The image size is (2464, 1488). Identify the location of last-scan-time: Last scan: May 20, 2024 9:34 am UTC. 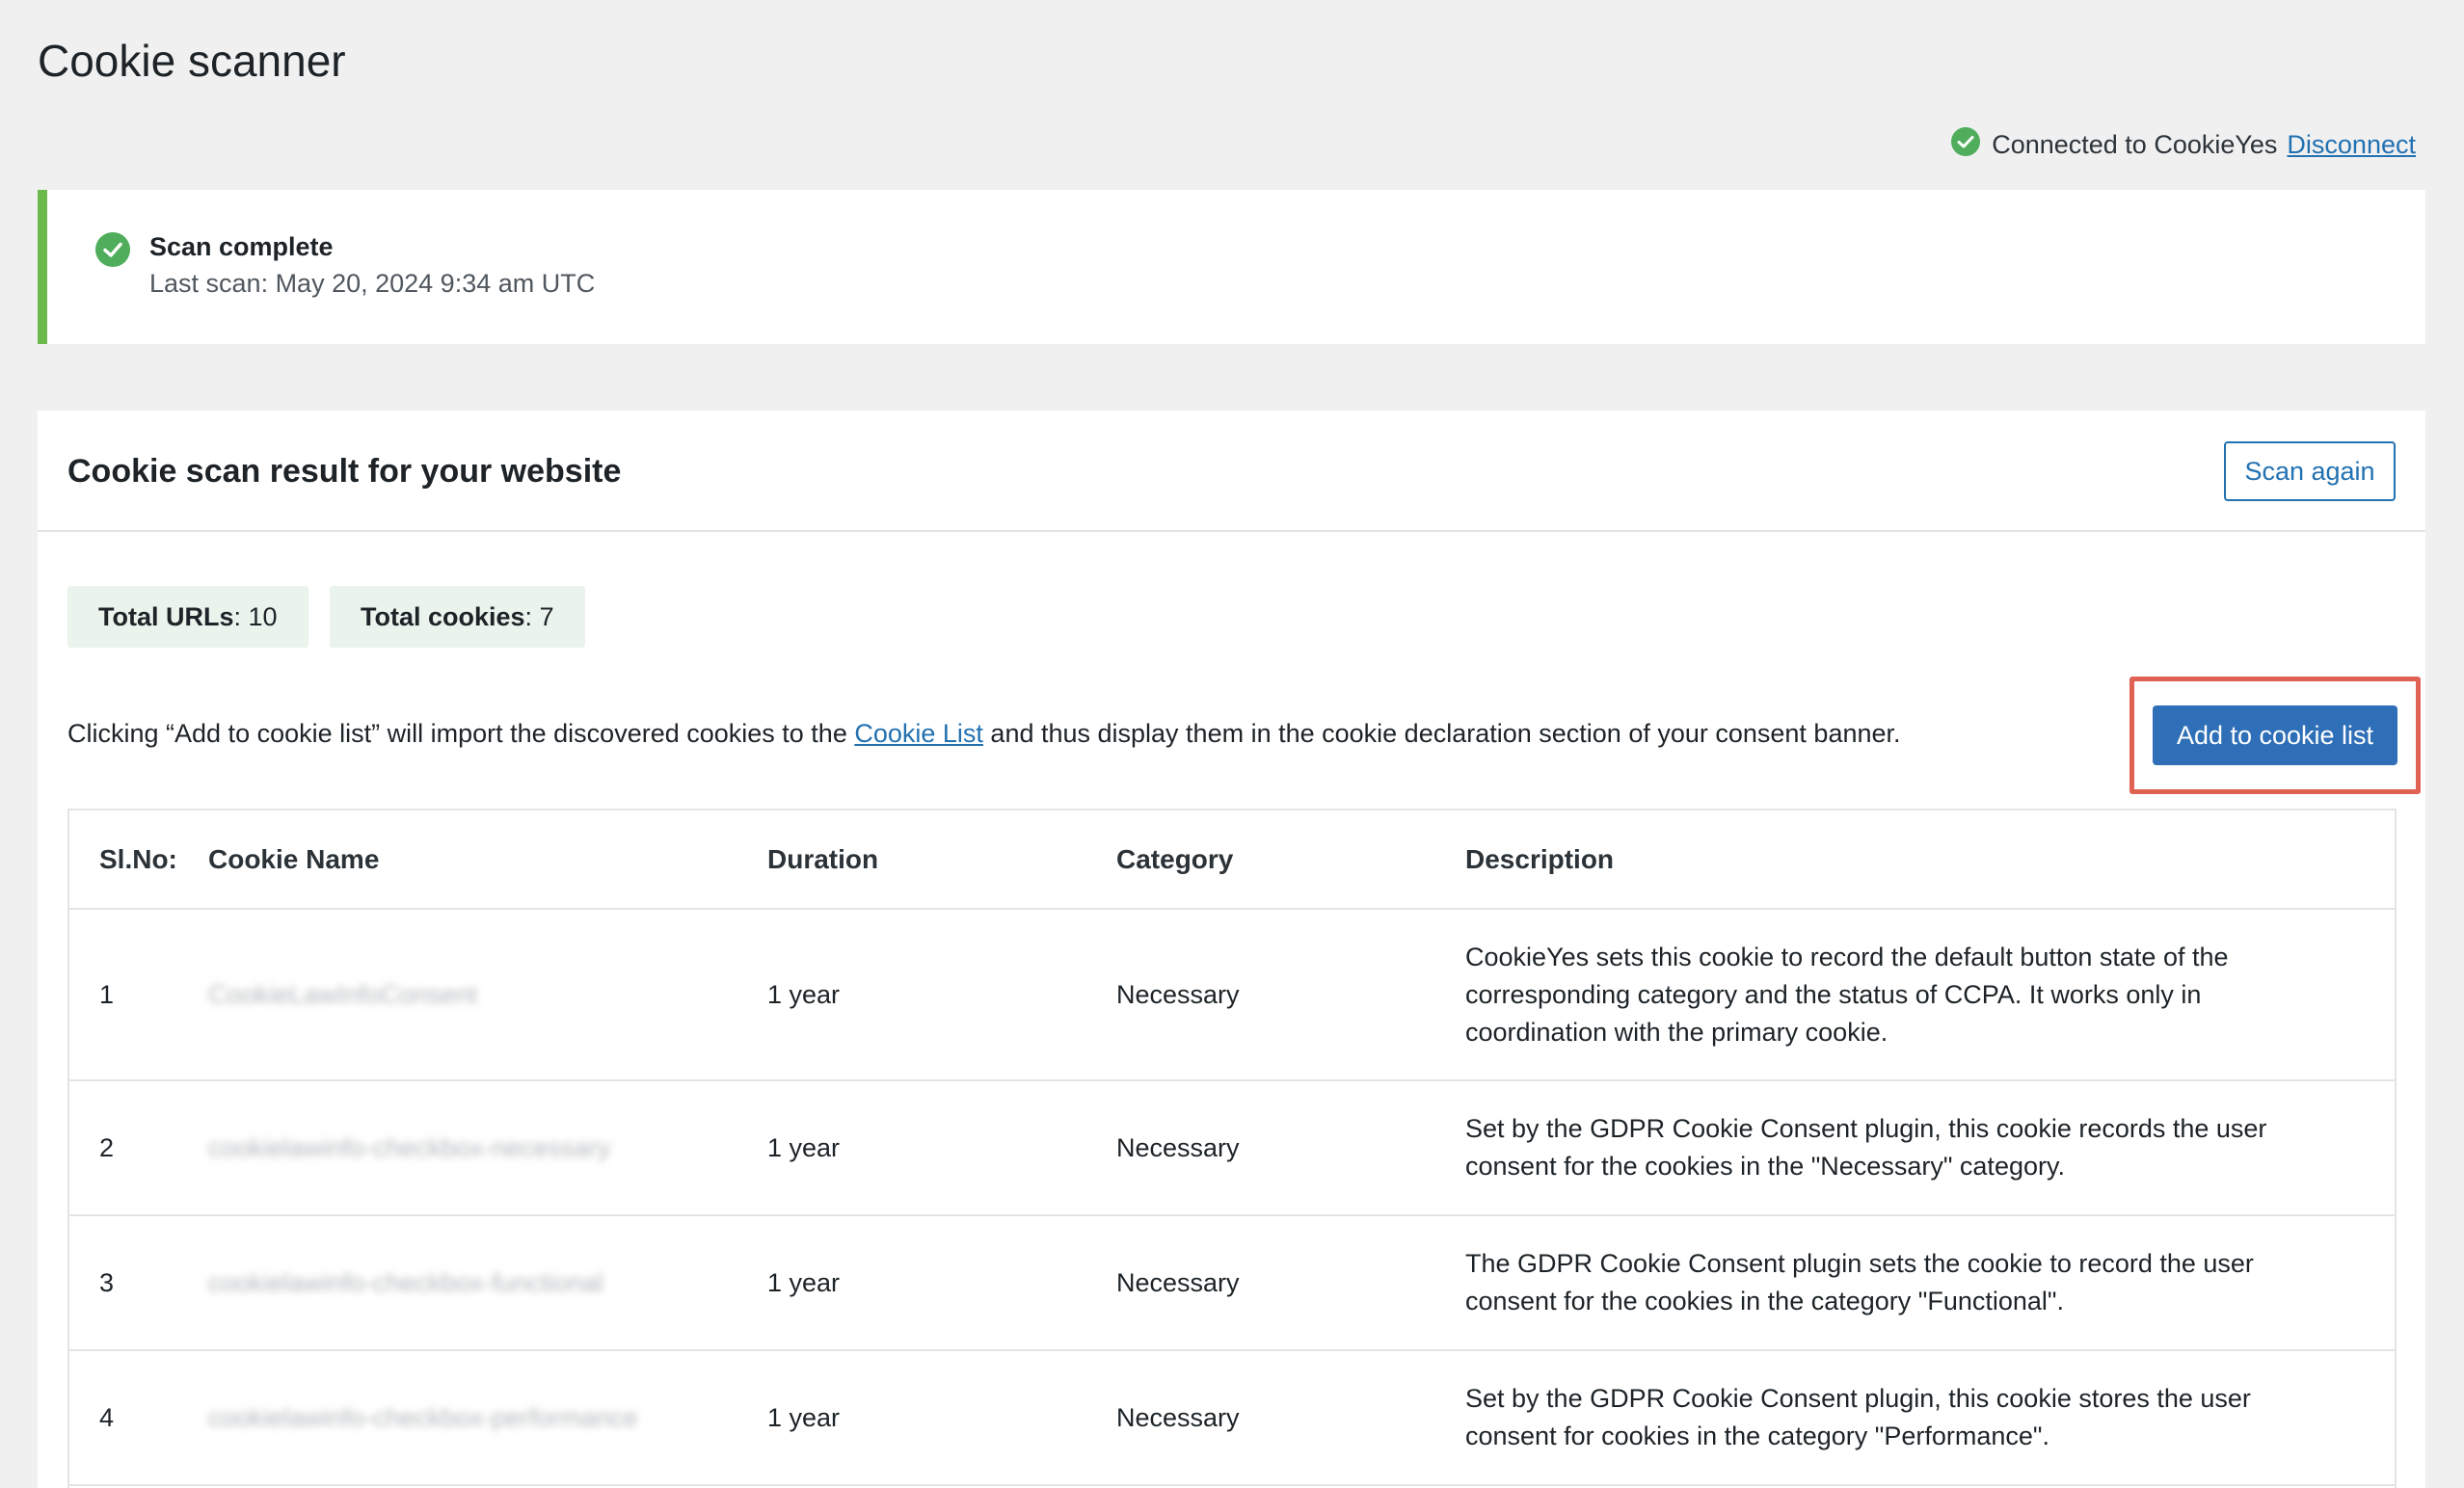
(373, 283).